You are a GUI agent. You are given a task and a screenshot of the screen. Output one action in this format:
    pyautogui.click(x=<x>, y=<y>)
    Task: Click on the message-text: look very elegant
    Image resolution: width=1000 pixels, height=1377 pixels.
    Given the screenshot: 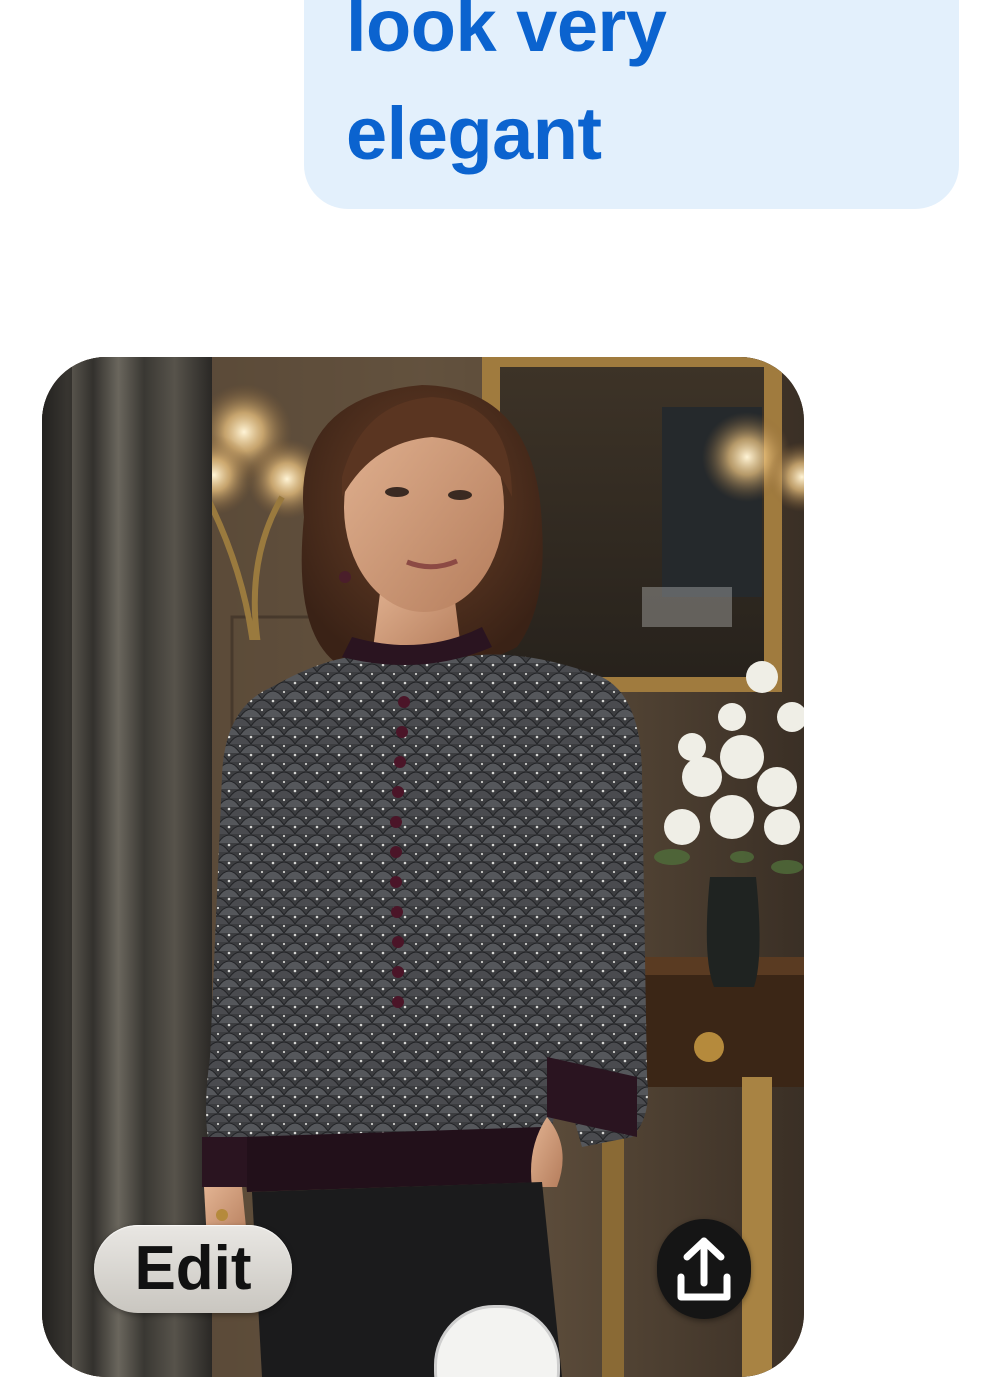 What is the action you would take?
    pyautogui.click(x=646, y=94)
    